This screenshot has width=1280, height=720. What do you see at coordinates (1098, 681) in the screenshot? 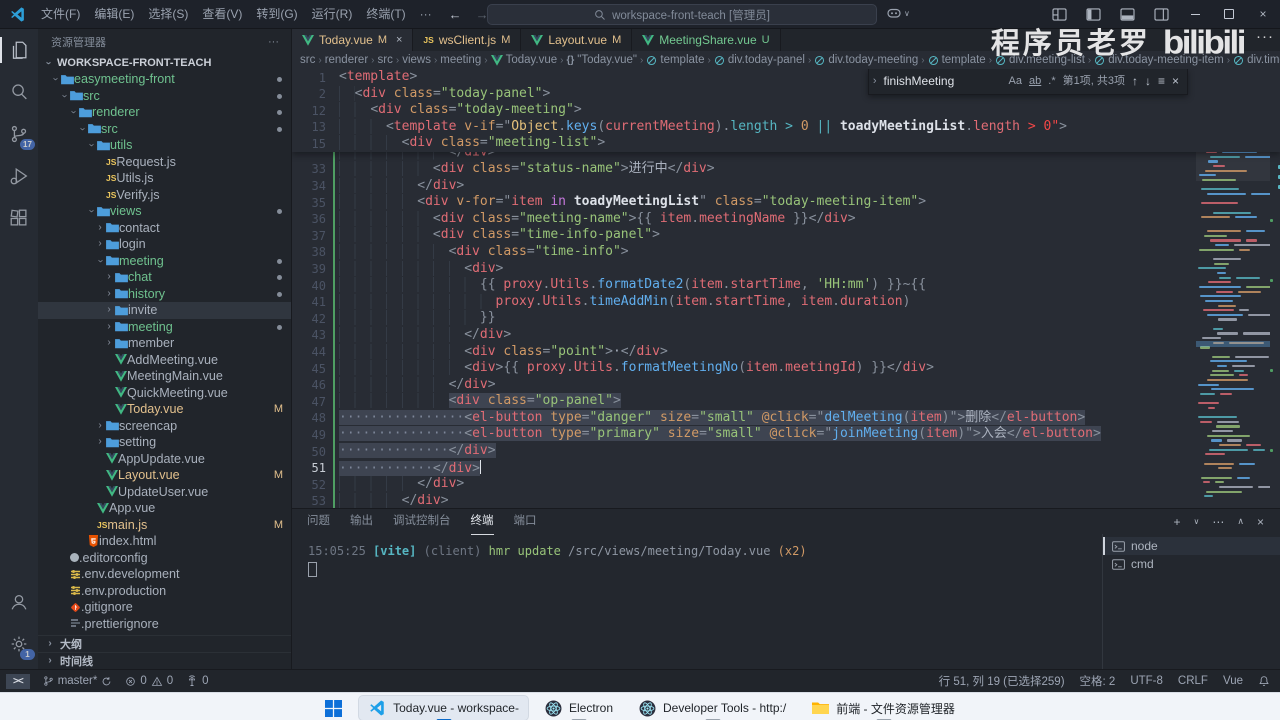
I see `indentation-item: 空格: 2` at bounding box center [1098, 681].